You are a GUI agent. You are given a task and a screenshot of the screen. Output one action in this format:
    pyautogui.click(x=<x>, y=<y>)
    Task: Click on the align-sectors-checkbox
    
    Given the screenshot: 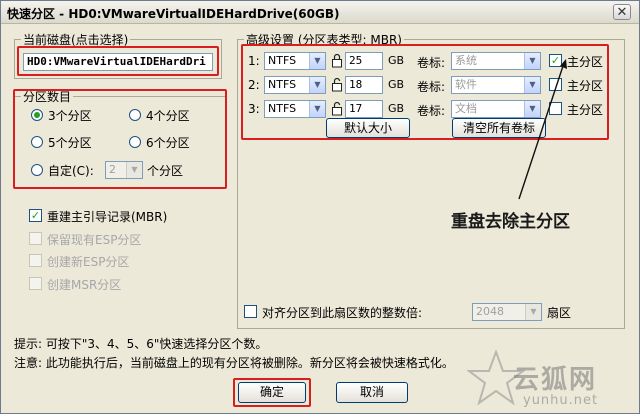 What is the action you would take?
    pyautogui.click(x=250, y=311)
    